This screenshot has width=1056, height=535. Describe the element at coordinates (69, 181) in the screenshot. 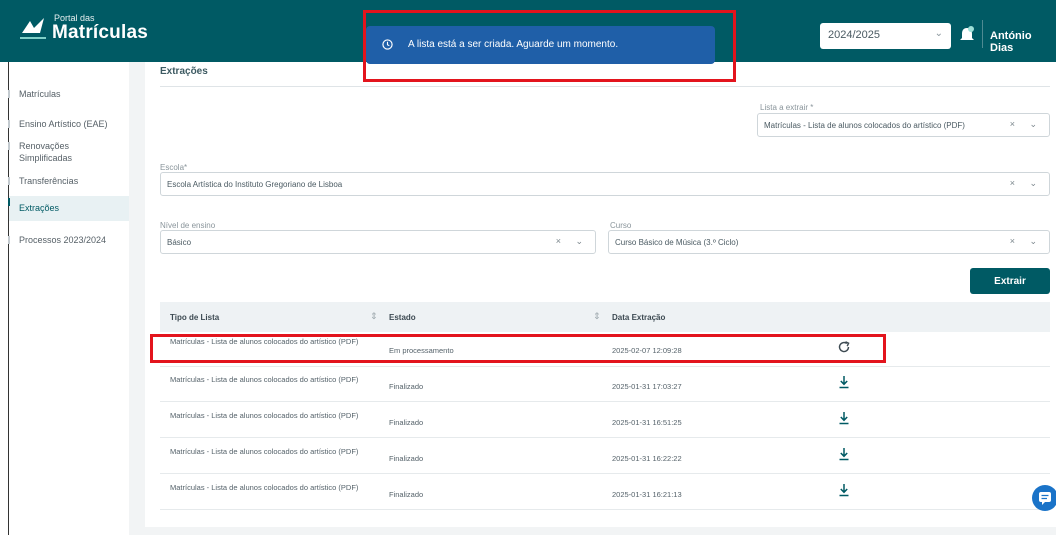

I see `sidebar-item-transferencias: Transferências` at that location.